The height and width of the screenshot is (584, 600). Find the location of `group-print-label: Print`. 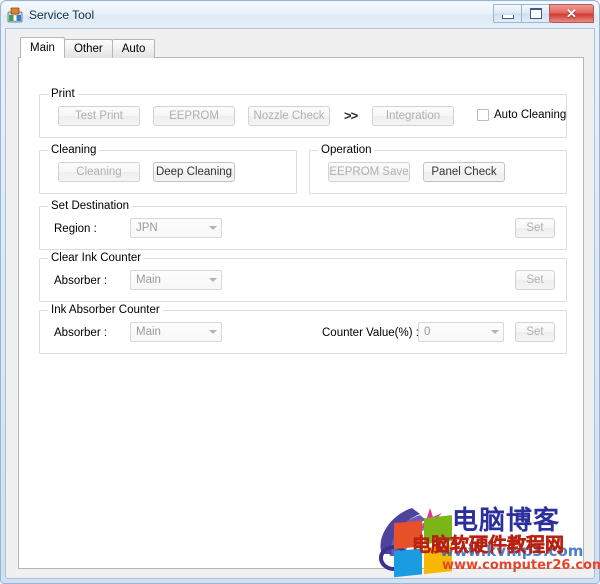

group-print-label: Print is located at coordinates (63, 94).